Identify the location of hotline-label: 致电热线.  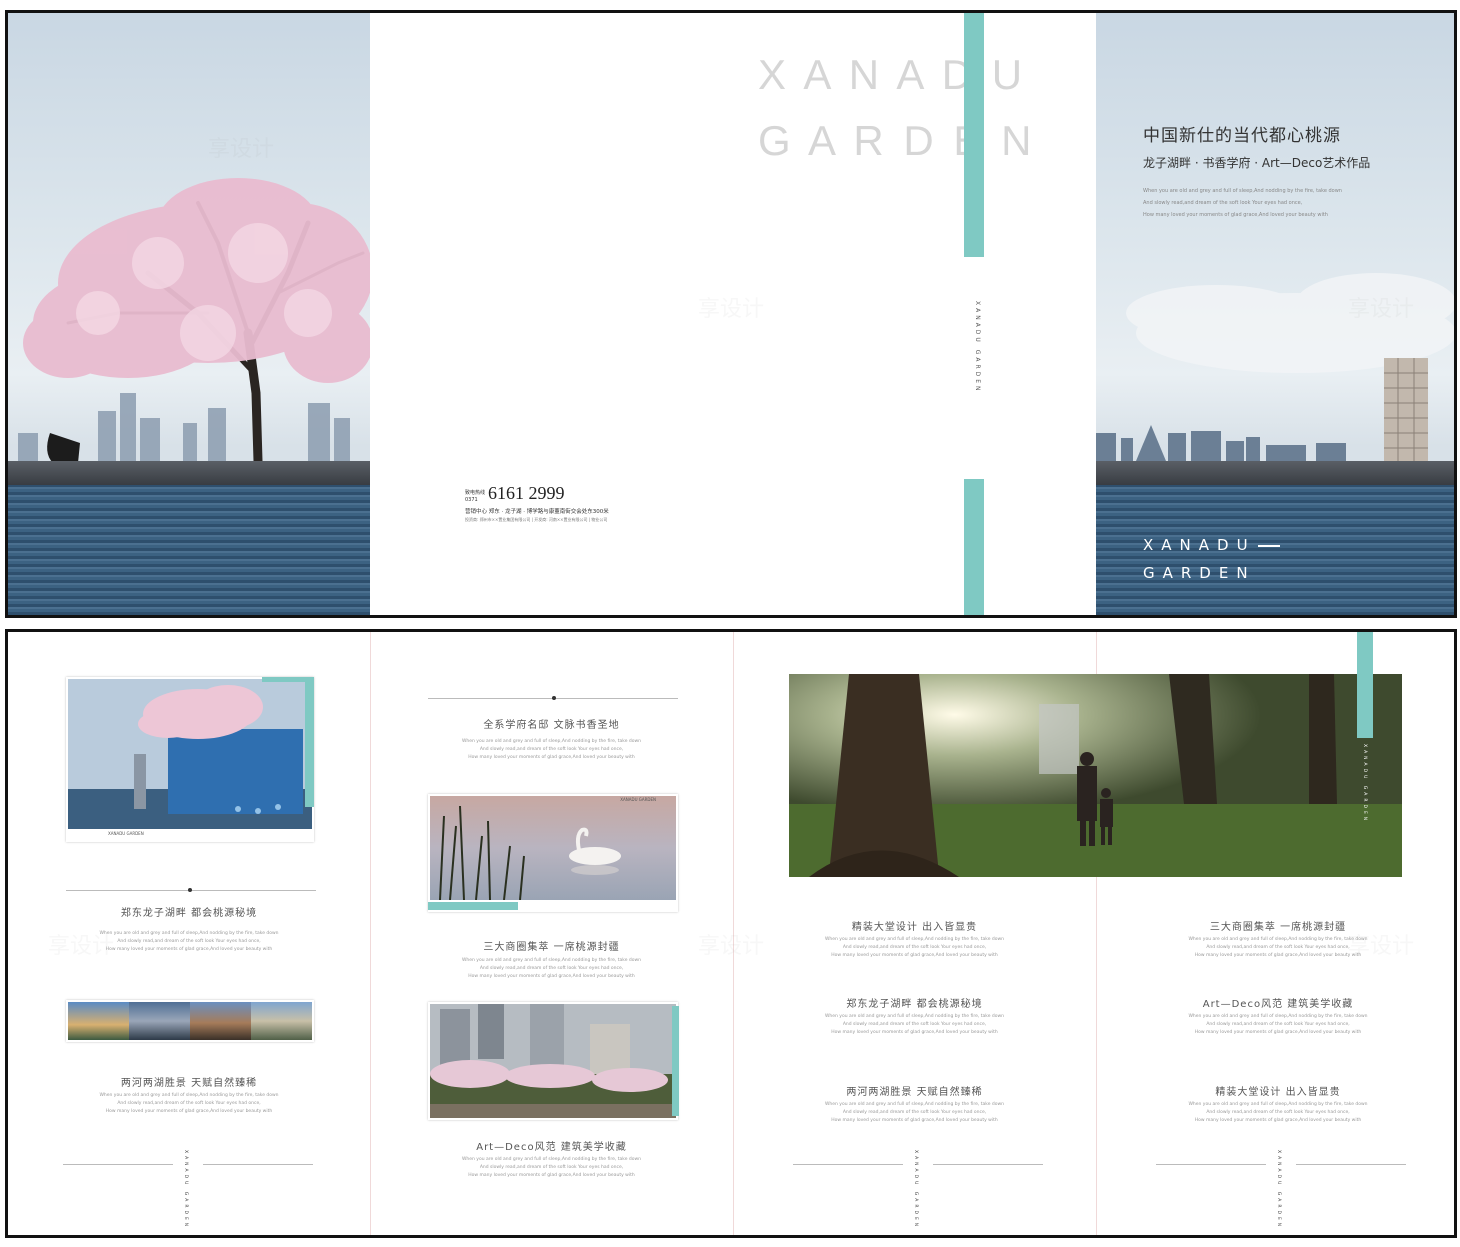
(475, 493).